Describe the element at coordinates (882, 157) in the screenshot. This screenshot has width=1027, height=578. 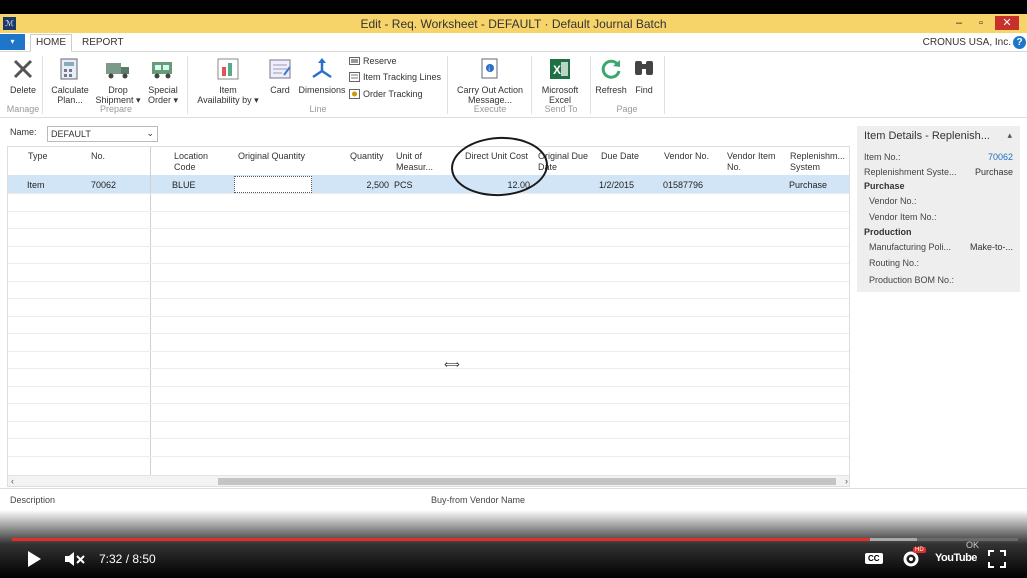
I see `item-no-label: Item No.:` at that location.